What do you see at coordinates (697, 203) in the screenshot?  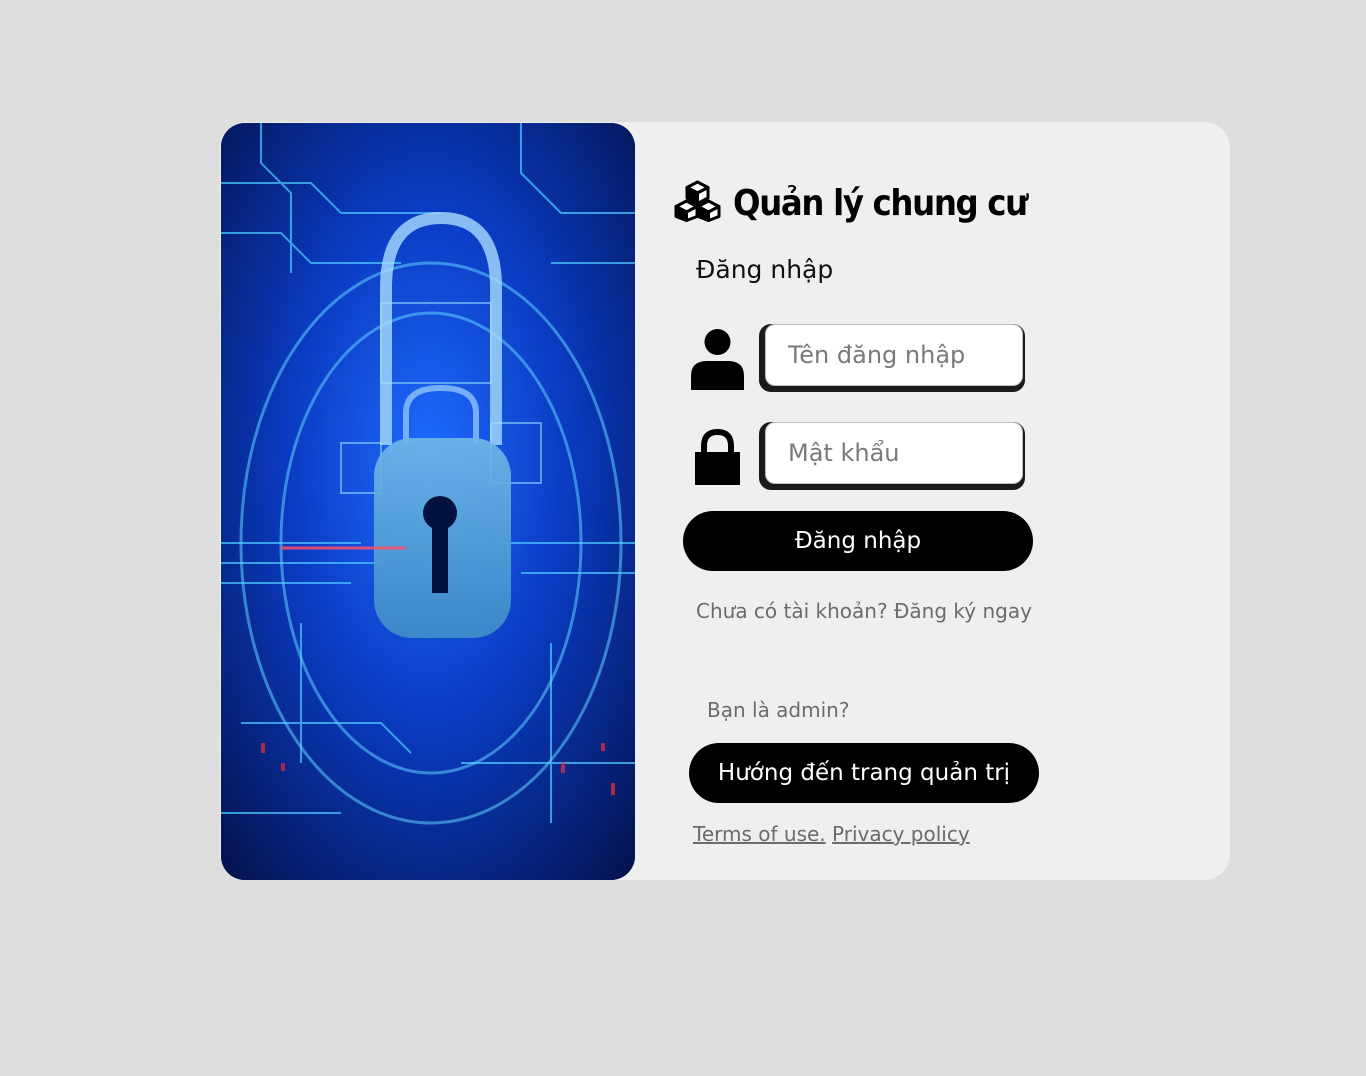 I see `cubes-icon` at bounding box center [697, 203].